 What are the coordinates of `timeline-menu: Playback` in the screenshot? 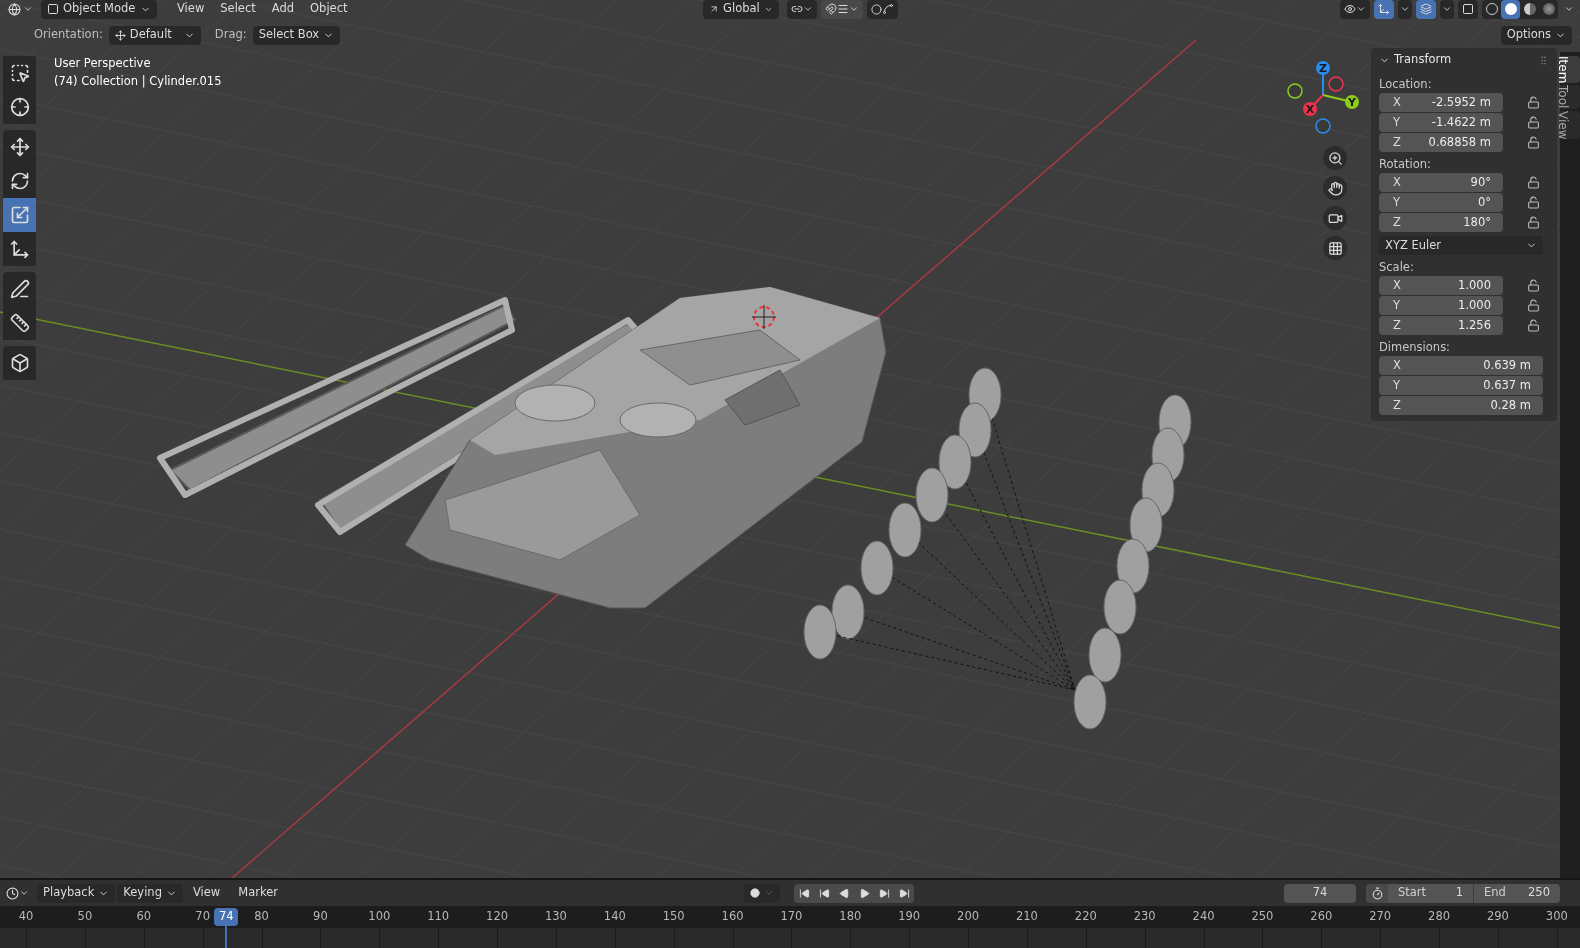 It's located at (76, 893).